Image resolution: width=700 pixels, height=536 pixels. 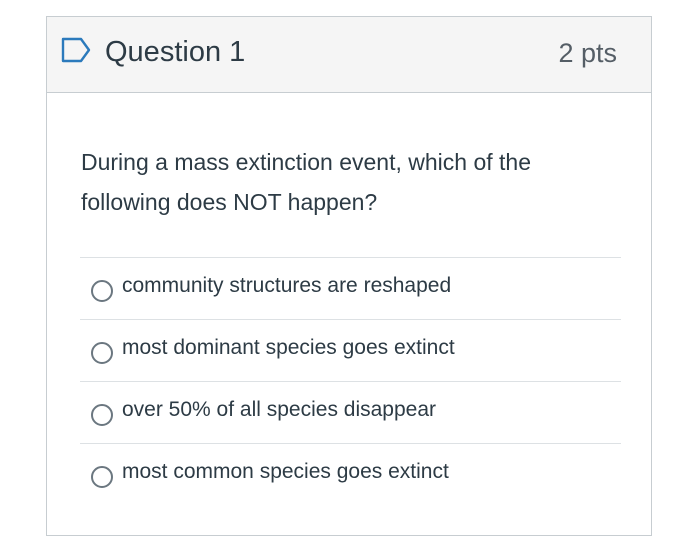 I want to click on answer-label: community structures are reshaped, so click(x=286, y=286).